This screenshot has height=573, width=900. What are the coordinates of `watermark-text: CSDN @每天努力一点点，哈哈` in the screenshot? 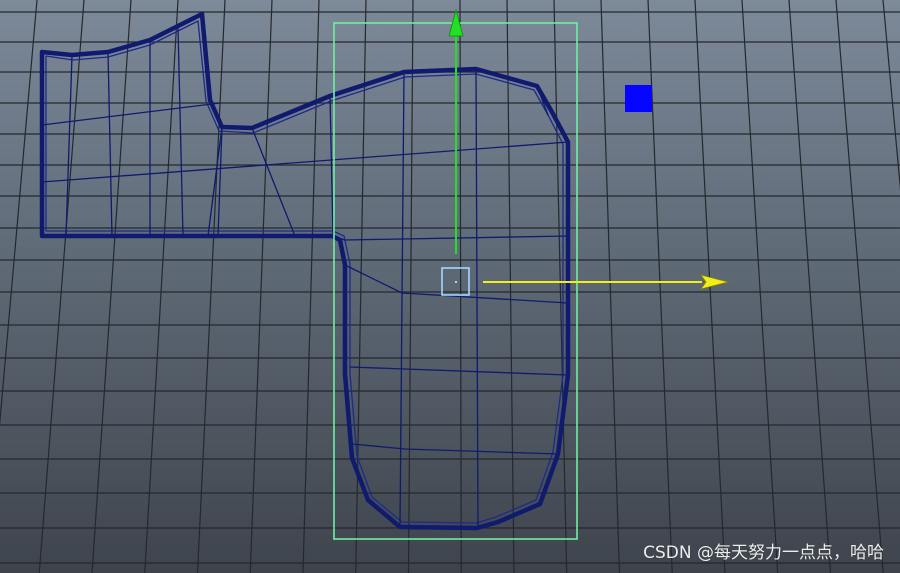 It's located at (763, 553).